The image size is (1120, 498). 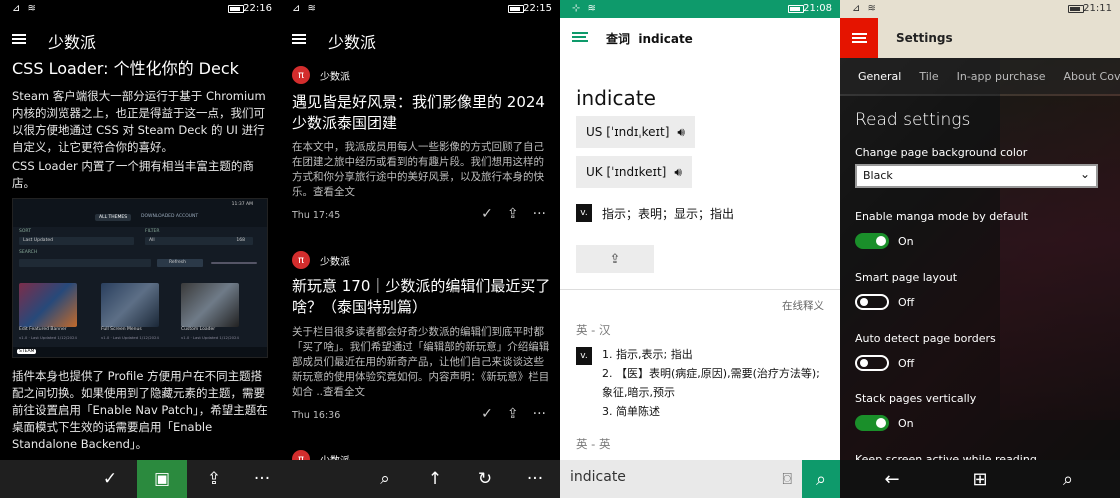 I want to click on smart-layout-toggle, so click(x=872, y=302).